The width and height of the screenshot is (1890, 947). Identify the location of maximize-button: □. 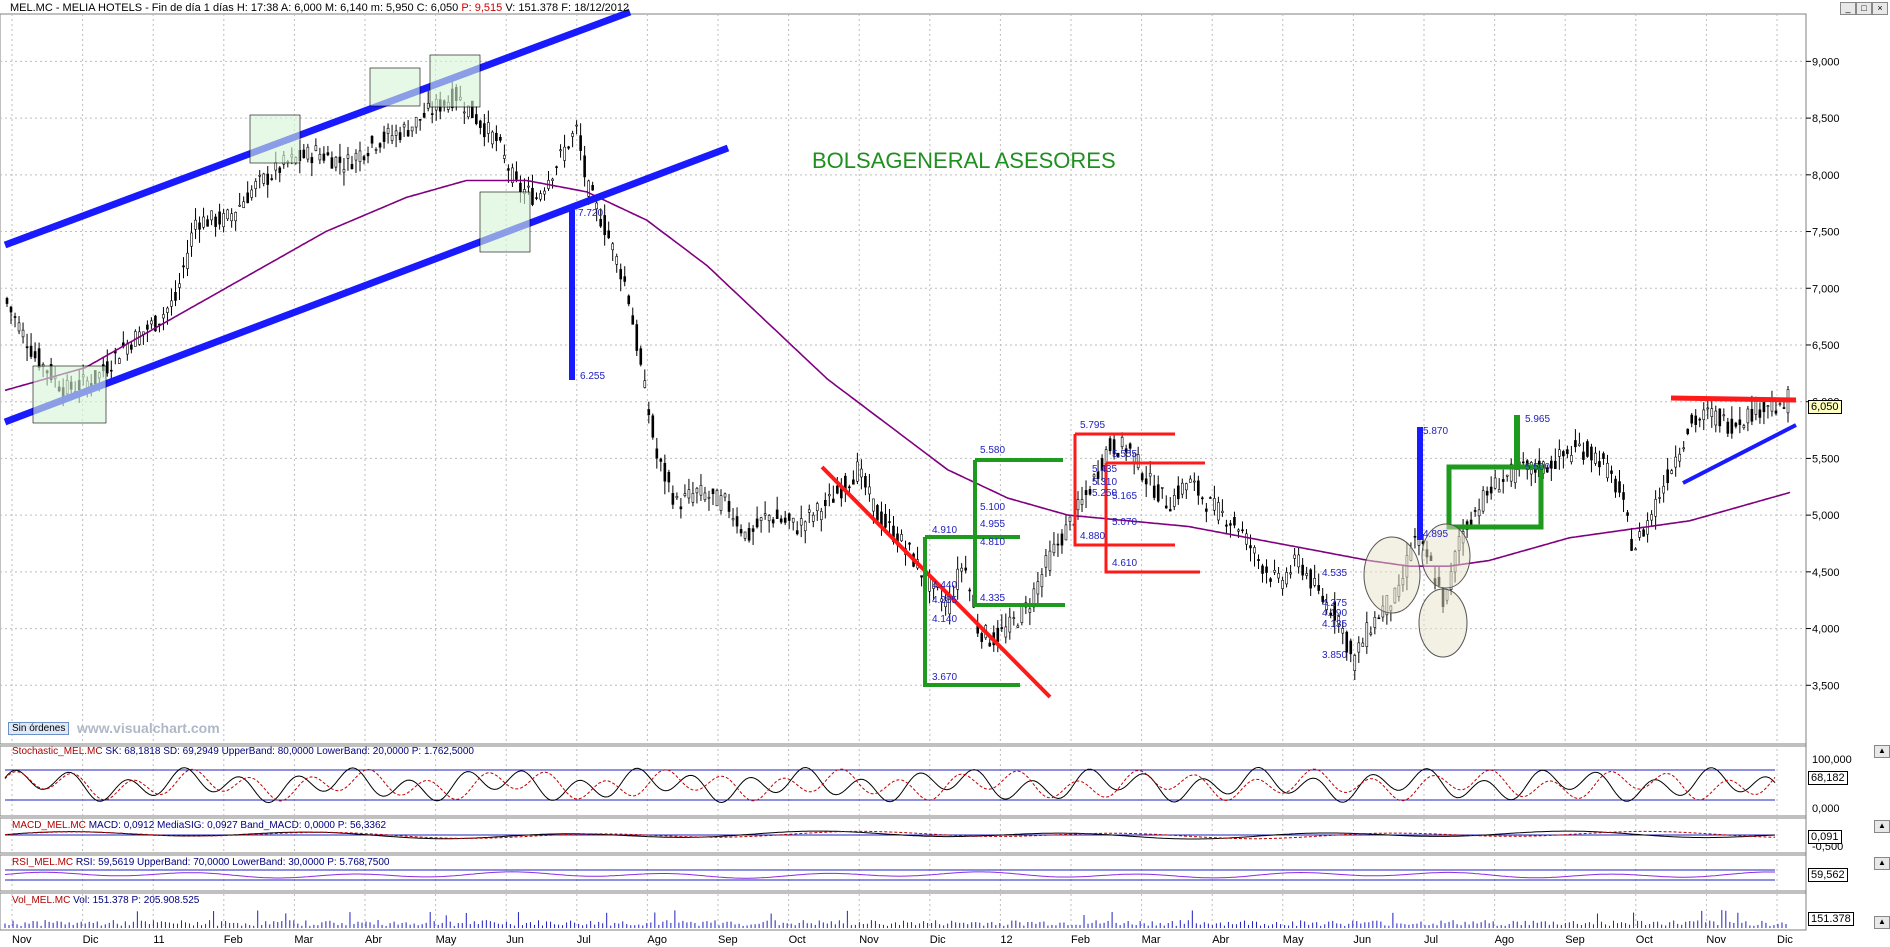
(1864, 8).